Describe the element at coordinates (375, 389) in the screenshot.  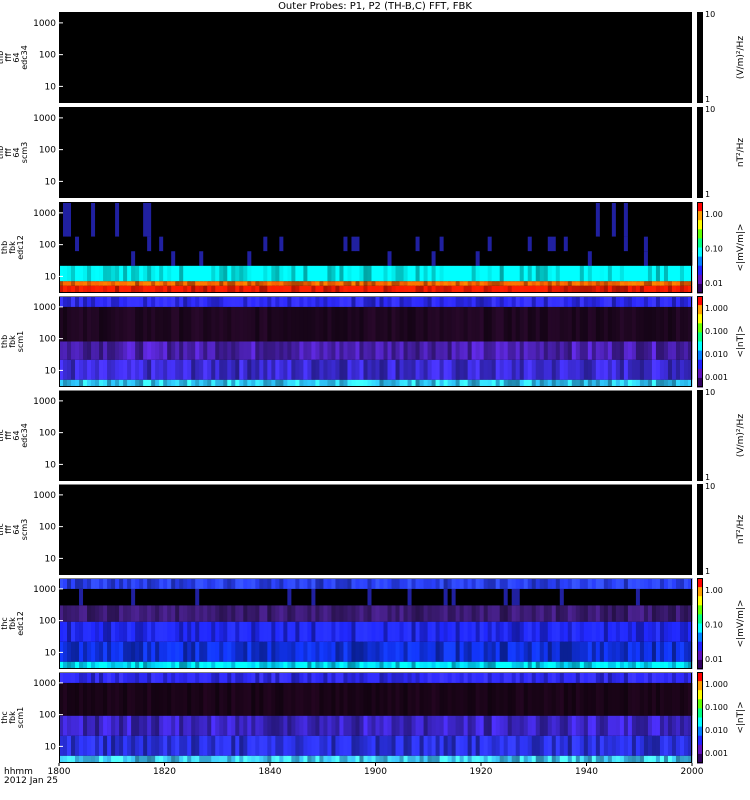
I see `panel-separator` at that location.